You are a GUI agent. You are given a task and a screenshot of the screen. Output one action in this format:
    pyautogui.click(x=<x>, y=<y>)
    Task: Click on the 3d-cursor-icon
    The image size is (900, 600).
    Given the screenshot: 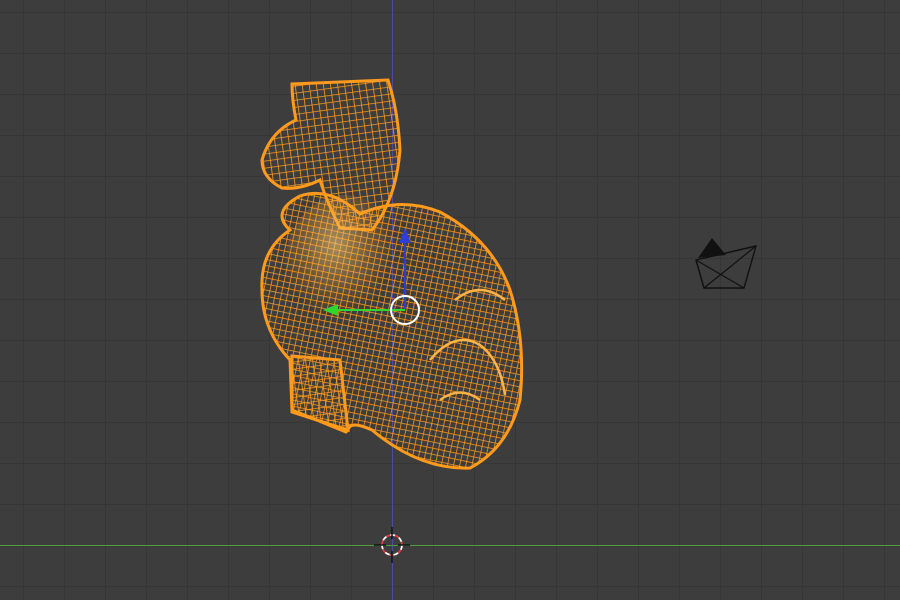 What is the action you would take?
    pyautogui.click(x=392, y=545)
    